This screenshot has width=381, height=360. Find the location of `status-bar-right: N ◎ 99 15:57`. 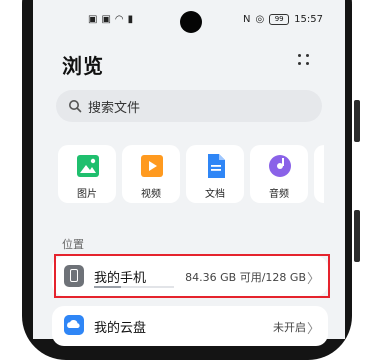

status-bar-right: N ◎ 99 15:57 is located at coordinates (283, 19).